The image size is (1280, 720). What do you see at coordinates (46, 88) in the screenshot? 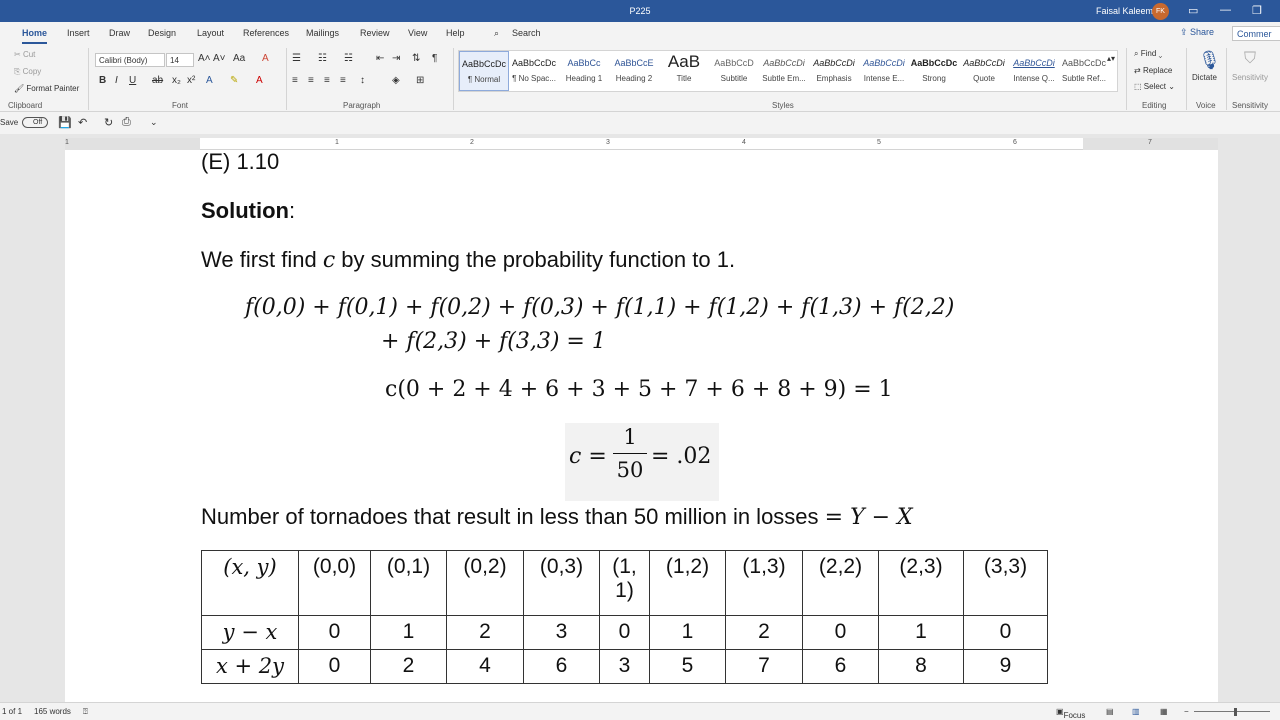
I see `format-painter-button: 🖌 Format Painter` at bounding box center [46, 88].